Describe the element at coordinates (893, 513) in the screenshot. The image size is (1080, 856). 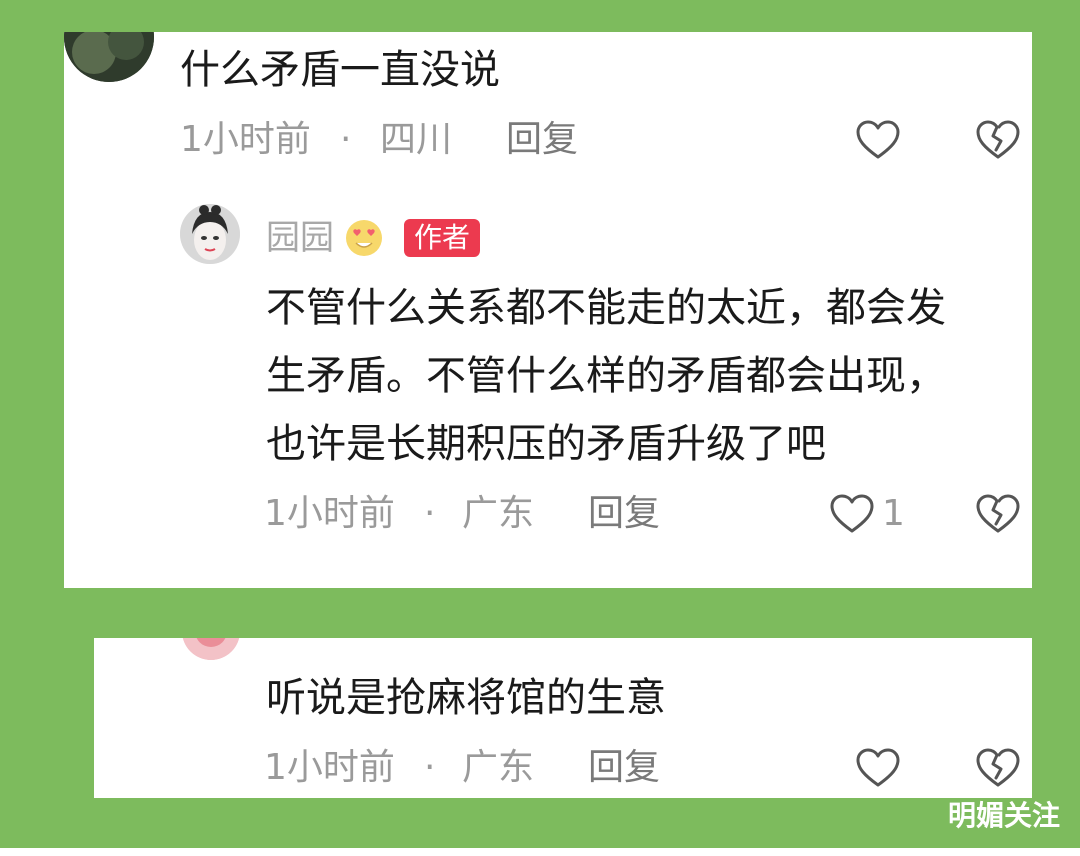
I see `like-count: 1` at that location.